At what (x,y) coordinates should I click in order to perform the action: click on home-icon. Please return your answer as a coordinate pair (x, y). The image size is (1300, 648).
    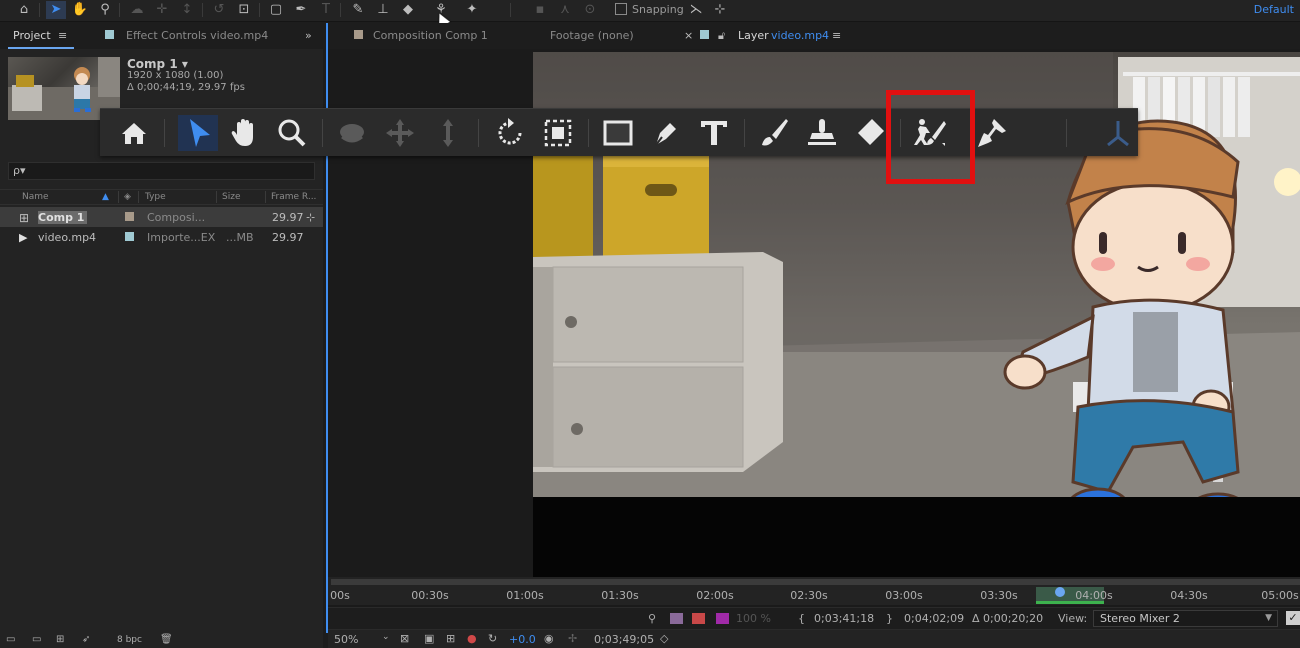
    Looking at the image, I should click on (134, 133).